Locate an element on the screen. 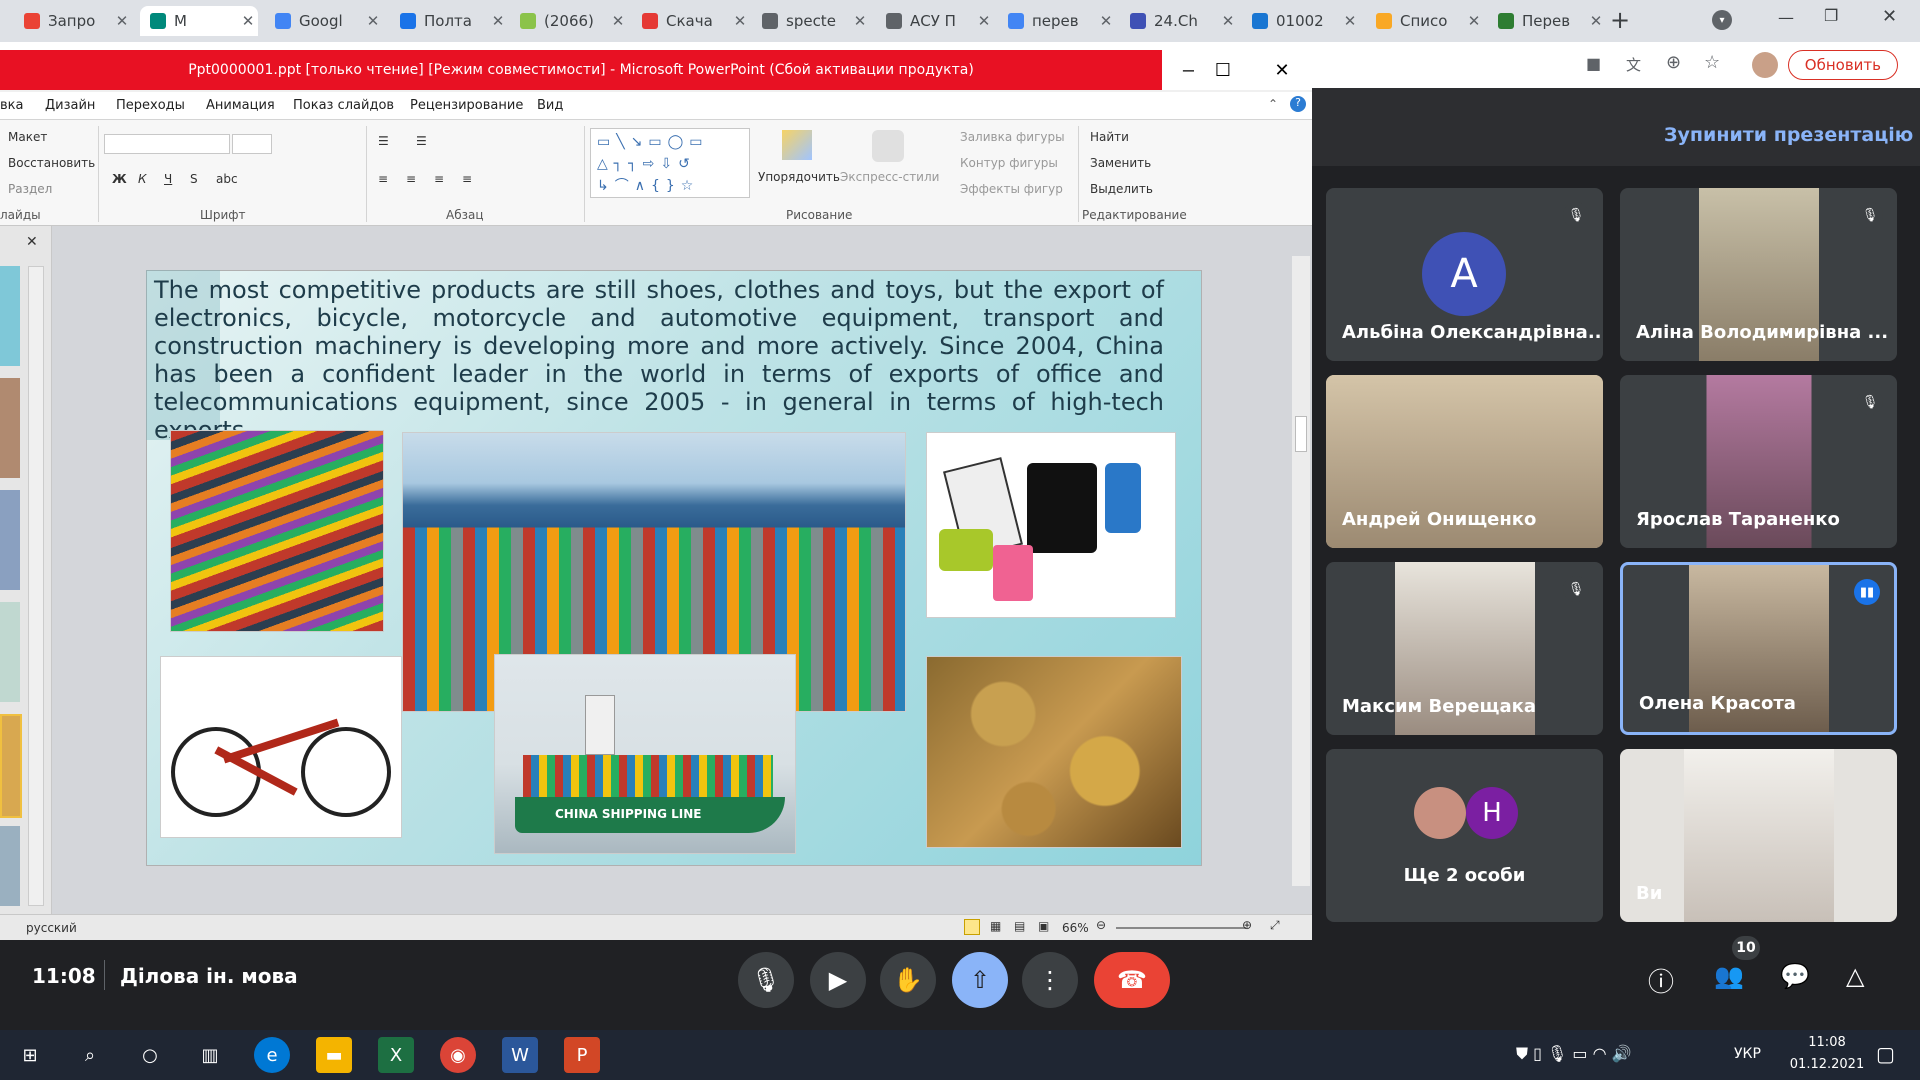 The height and width of the screenshot is (1080, 1920). browser-tab: (2066) ✕ is located at coordinates (569, 21).